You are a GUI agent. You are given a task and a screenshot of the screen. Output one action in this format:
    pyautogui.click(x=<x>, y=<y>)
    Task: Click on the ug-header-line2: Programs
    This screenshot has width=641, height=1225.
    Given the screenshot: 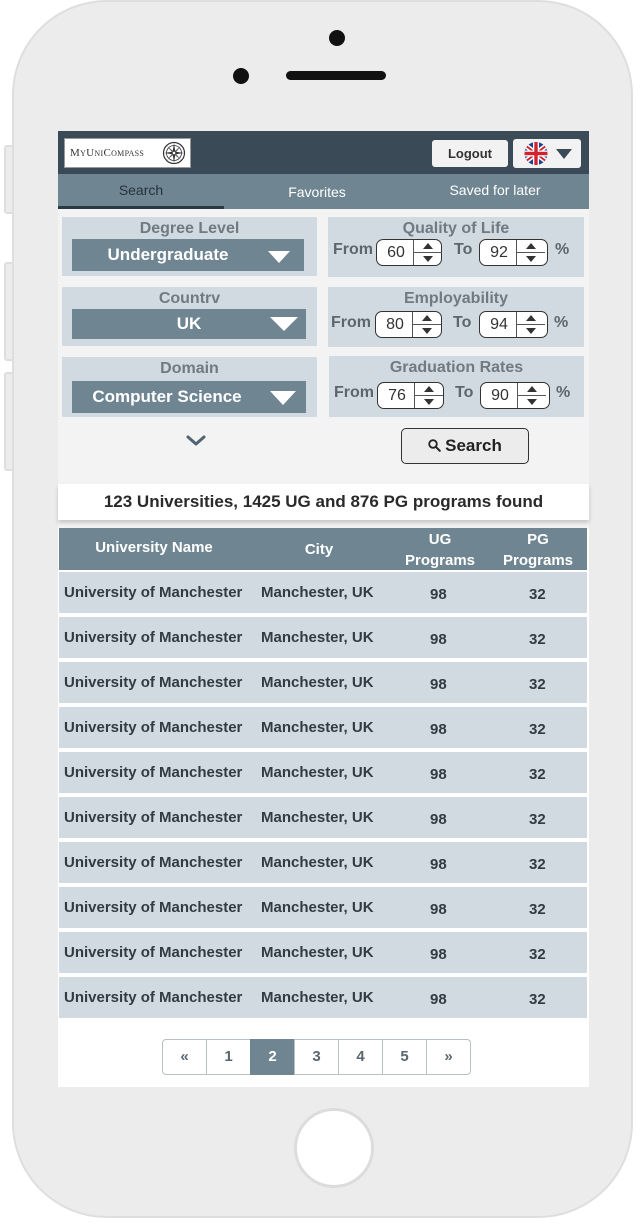 What is the action you would take?
    pyautogui.click(x=440, y=560)
    